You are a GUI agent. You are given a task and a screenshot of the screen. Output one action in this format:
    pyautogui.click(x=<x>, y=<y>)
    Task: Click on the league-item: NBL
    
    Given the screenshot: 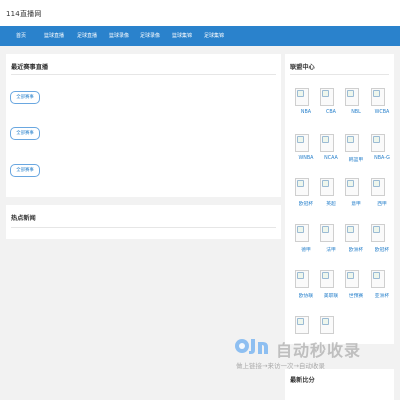 What is the action you would take?
    pyautogui.click(x=356, y=105)
    